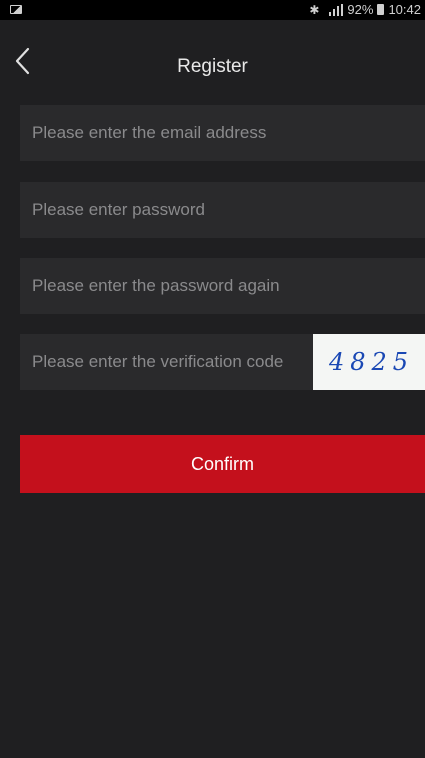  Describe the element at coordinates (222, 464) in the screenshot. I see `confirm-button: Confirm` at that location.